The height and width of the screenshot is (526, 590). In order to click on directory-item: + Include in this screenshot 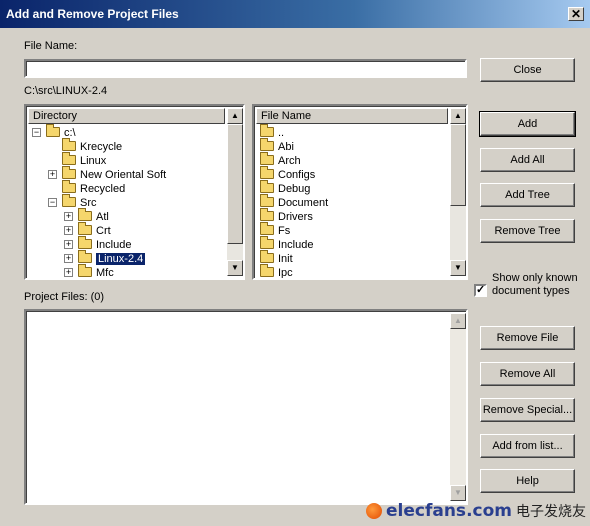, I will do `click(98, 244)`.